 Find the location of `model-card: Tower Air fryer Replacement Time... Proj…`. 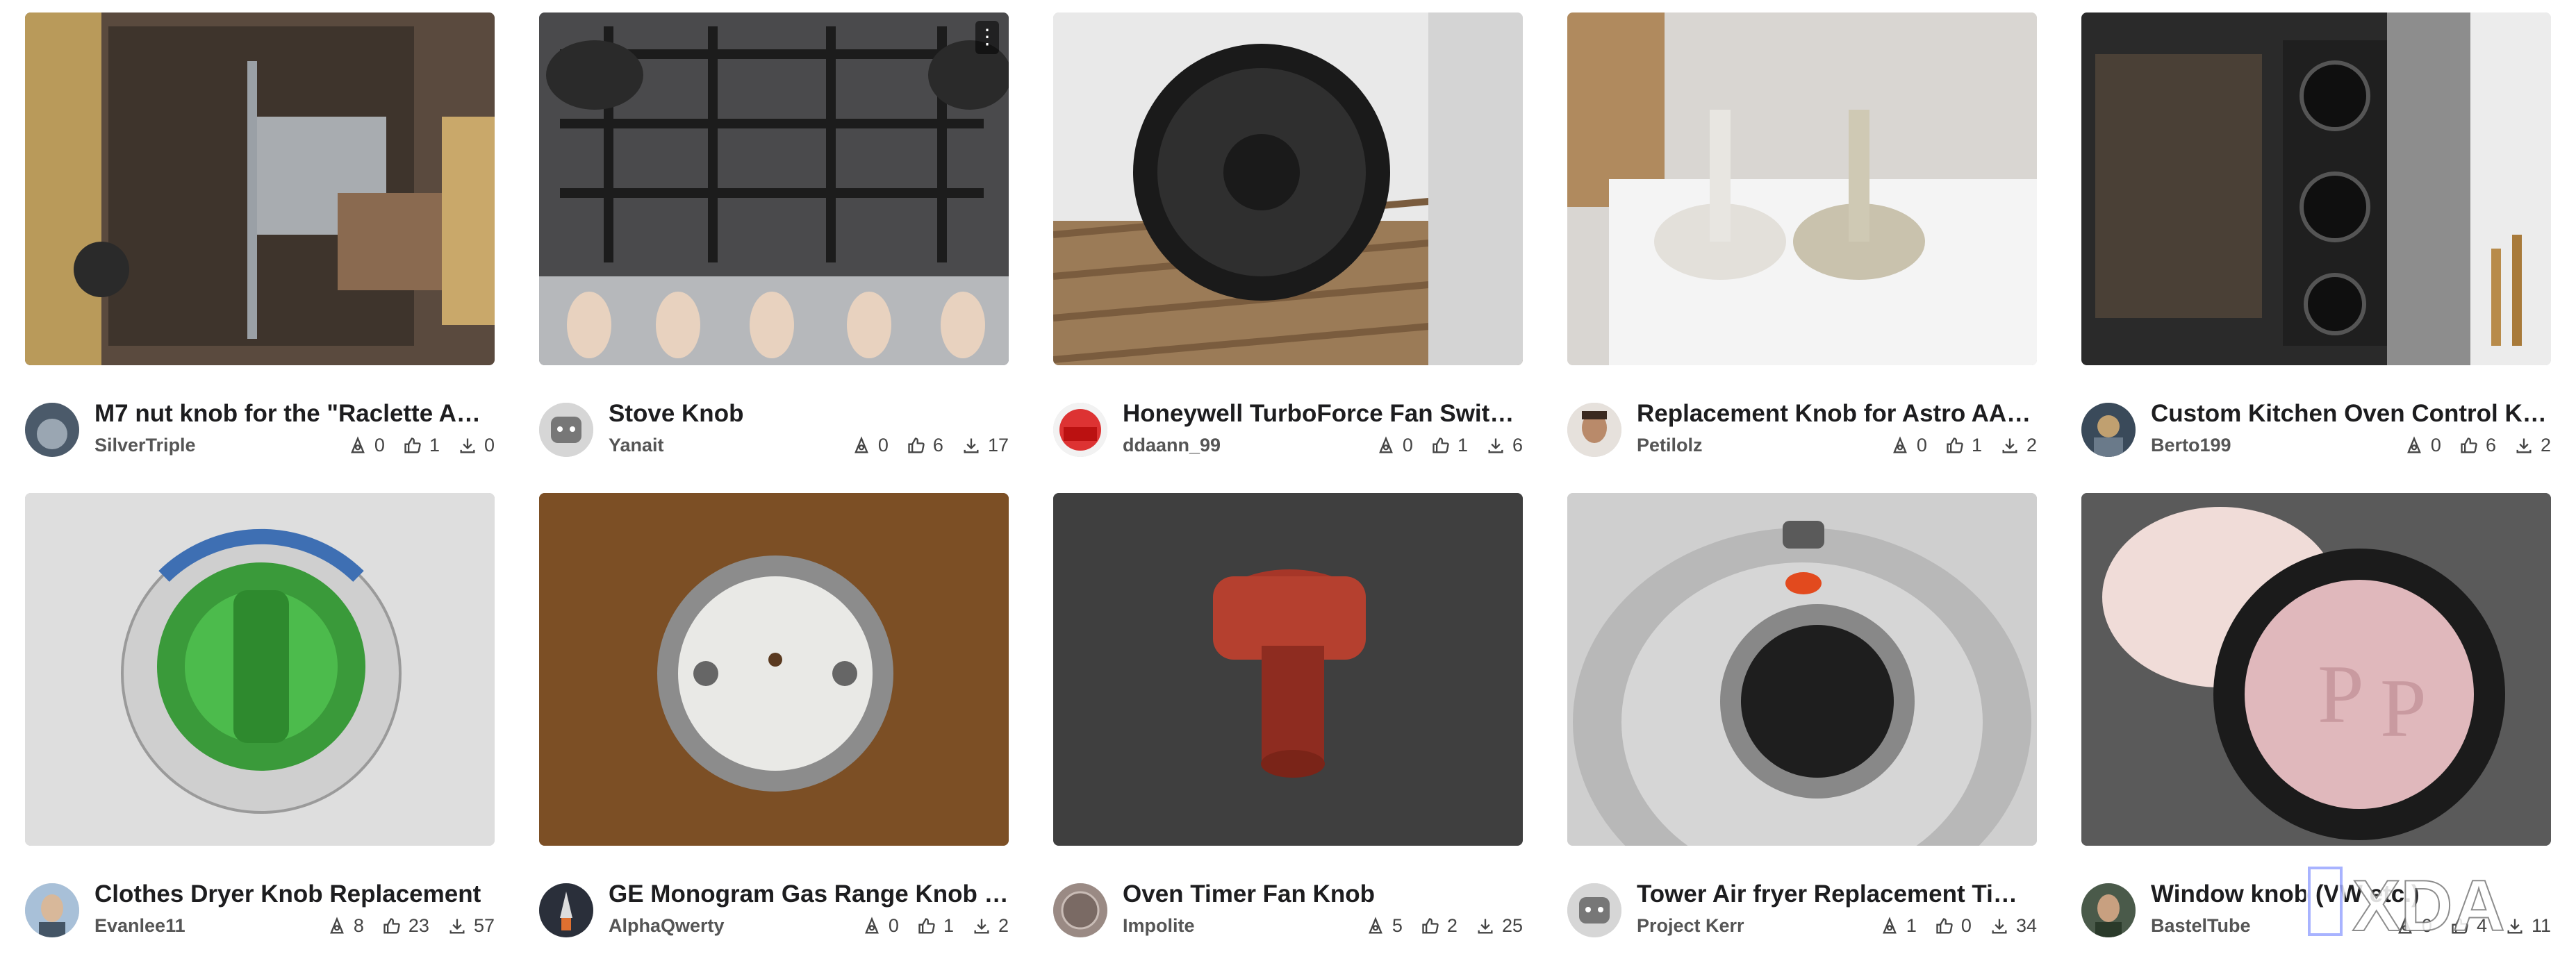

model-card: Tower Air fryer Replacement Time... Proj… is located at coordinates (1802, 723).